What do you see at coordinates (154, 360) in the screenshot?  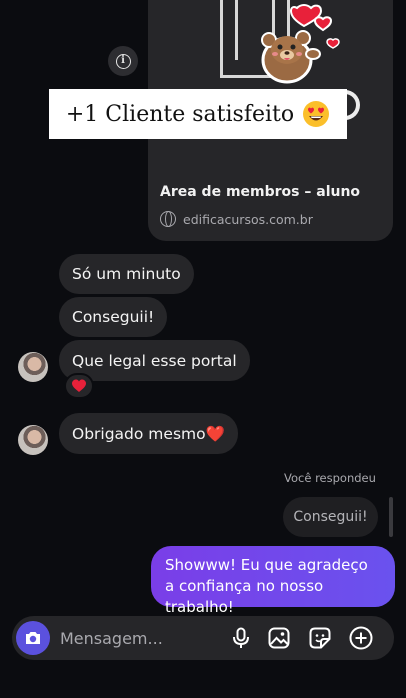 I see `message-text: Que legal esse portal` at bounding box center [154, 360].